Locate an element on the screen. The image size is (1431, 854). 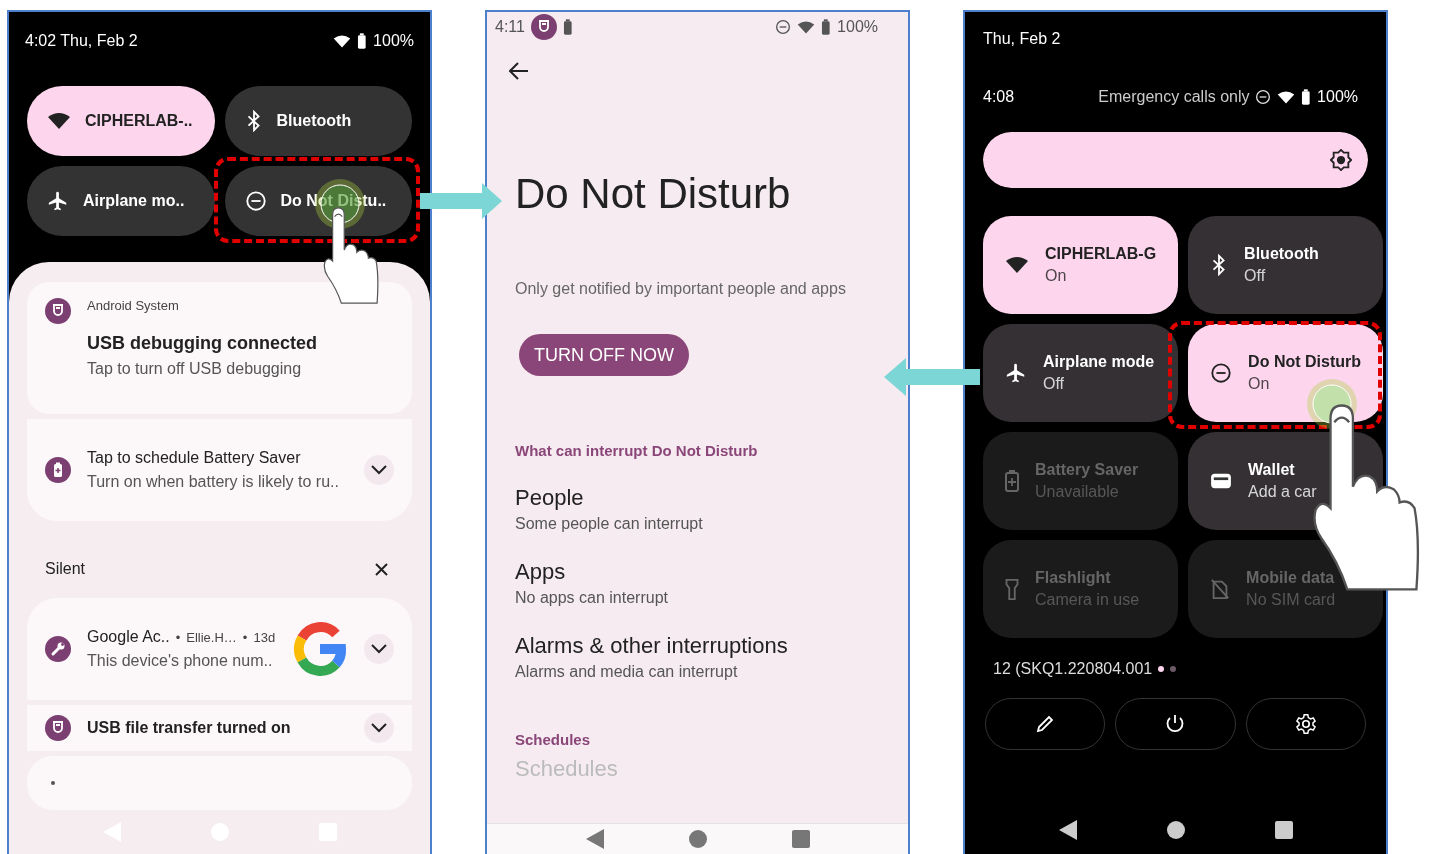
setting-summary: Some people can interrupt is located at coordinates (609, 524).